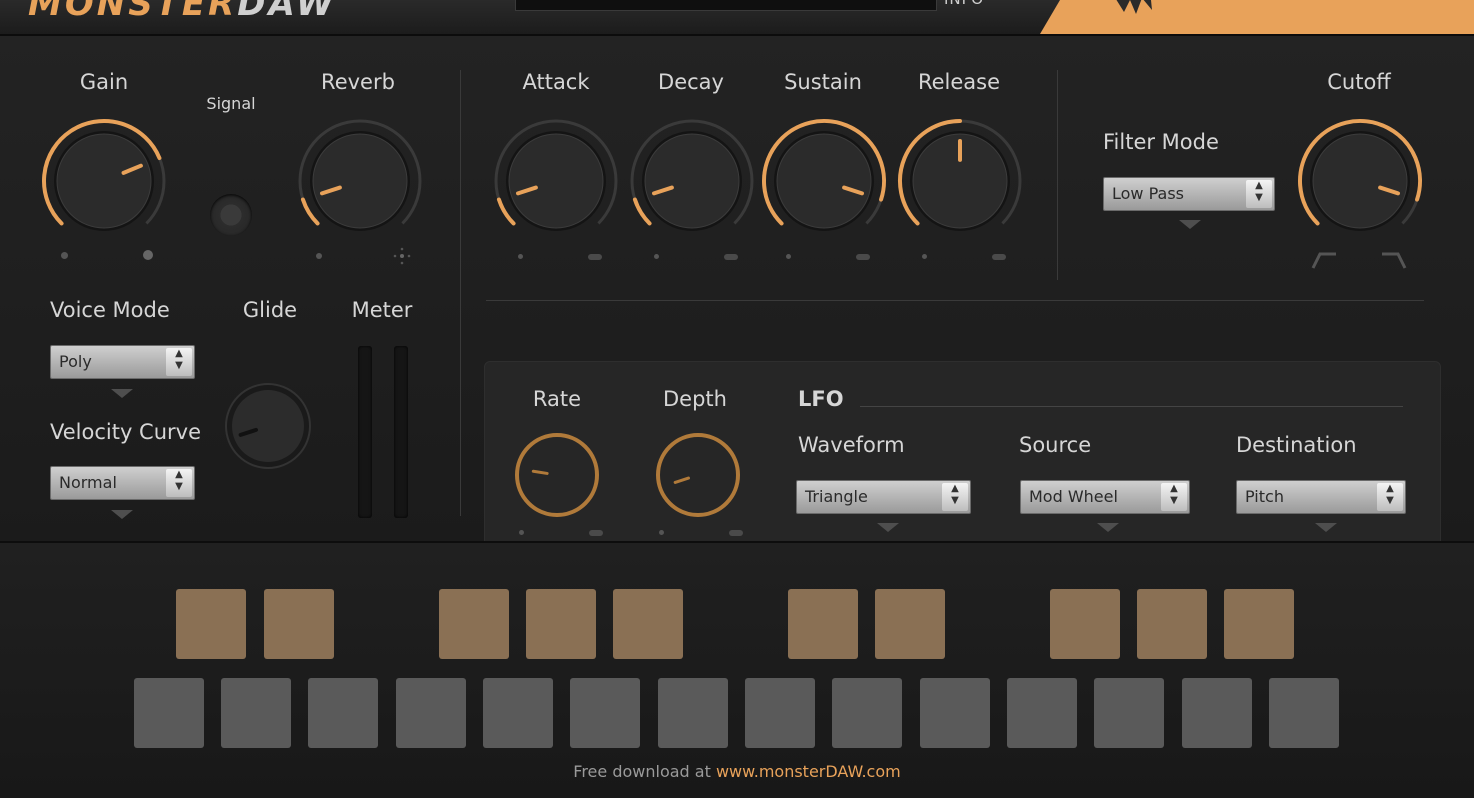 The image size is (1474, 798). Describe the element at coordinates (557, 475) in the screenshot. I see `lfo-rate-knob` at that location.